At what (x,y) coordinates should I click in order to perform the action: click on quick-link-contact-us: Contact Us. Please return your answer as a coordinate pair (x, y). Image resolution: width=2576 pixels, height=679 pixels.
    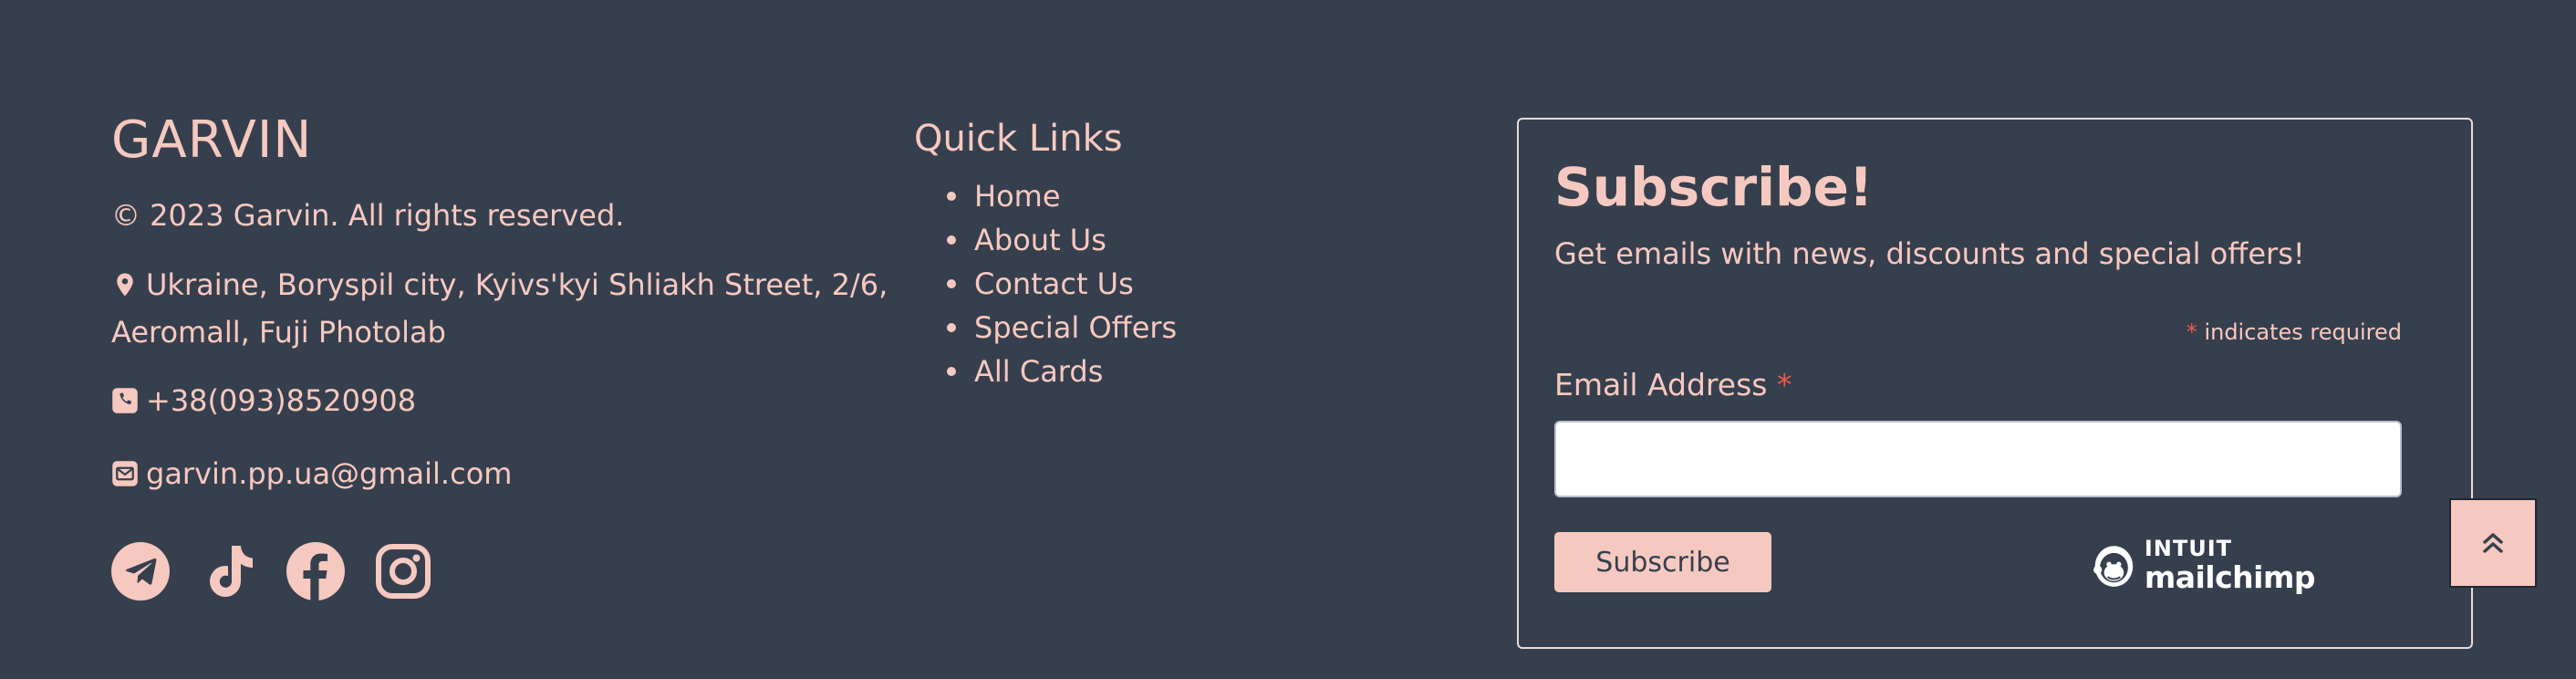
    Looking at the image, I should click on (1054, 284).